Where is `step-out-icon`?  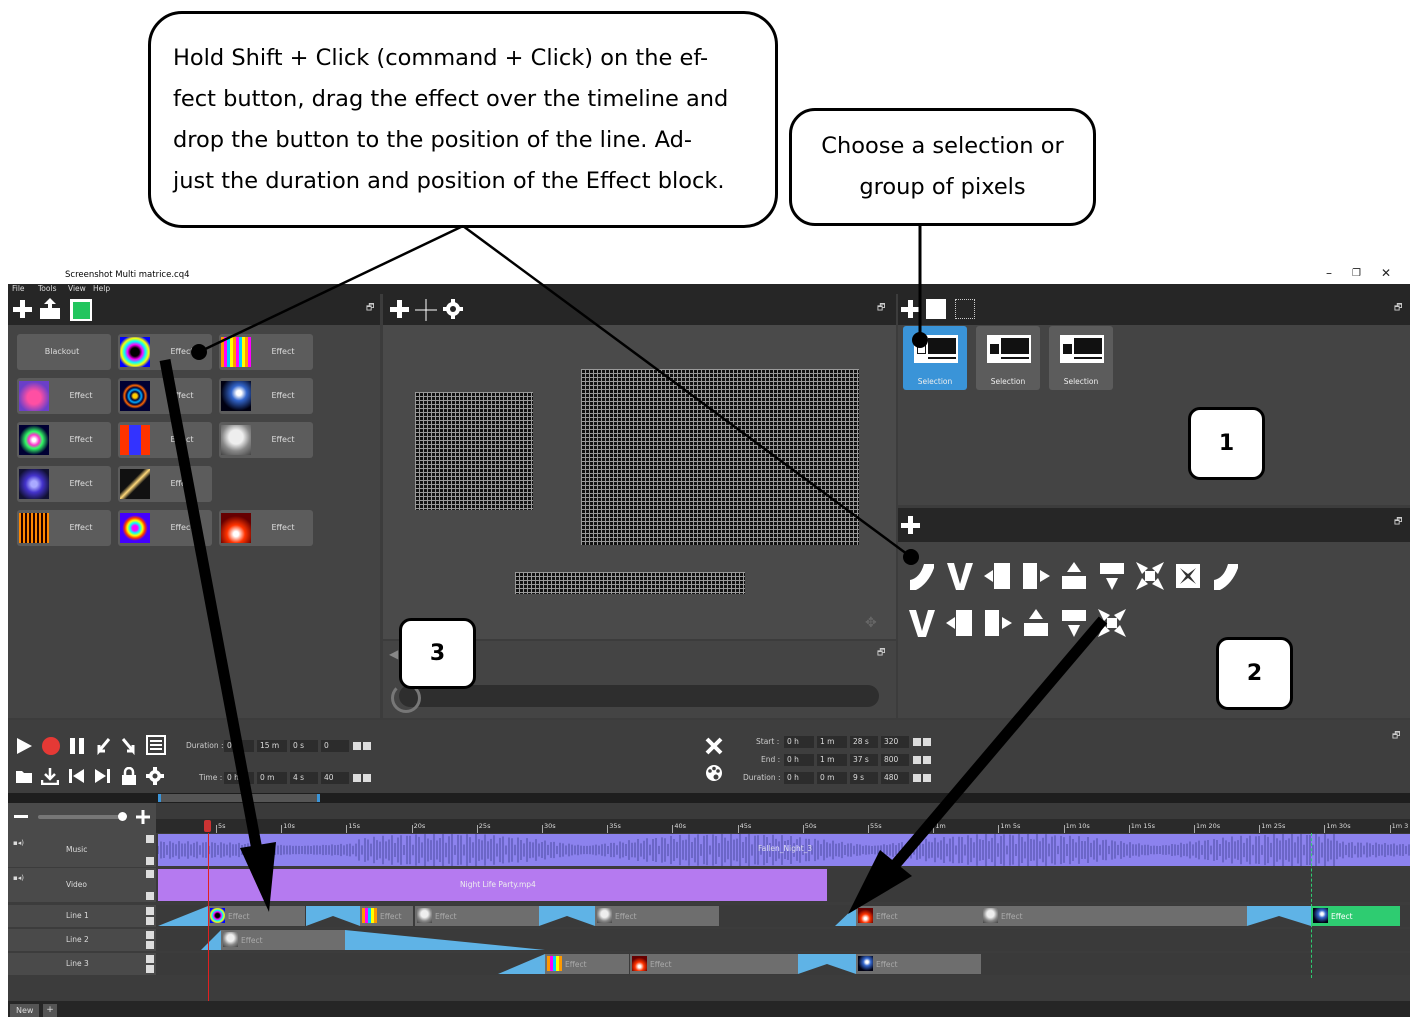
step-out-icon is located at coordinates (129, 746).